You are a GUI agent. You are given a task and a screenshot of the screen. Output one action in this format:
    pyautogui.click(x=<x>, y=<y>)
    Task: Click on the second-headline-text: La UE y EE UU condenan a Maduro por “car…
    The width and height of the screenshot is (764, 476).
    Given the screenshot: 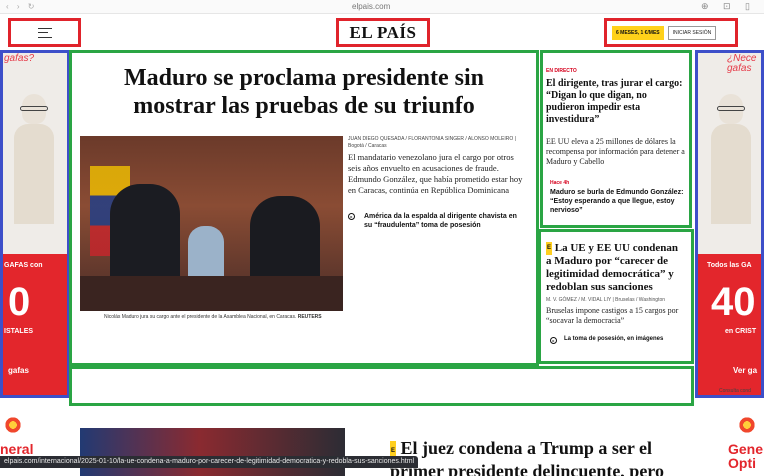 What is the action you would take?
    pyautogui.click(x=612, y=267)
    